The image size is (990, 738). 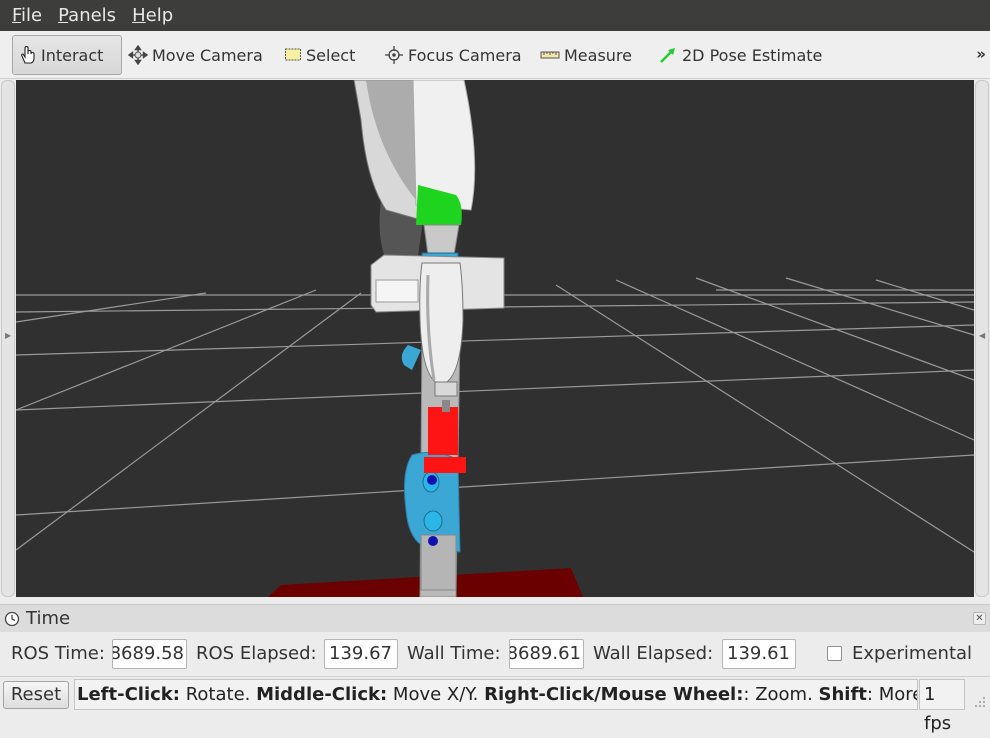 I want to click on right-arrow-icon: ◀, so click(x=982, y=335).